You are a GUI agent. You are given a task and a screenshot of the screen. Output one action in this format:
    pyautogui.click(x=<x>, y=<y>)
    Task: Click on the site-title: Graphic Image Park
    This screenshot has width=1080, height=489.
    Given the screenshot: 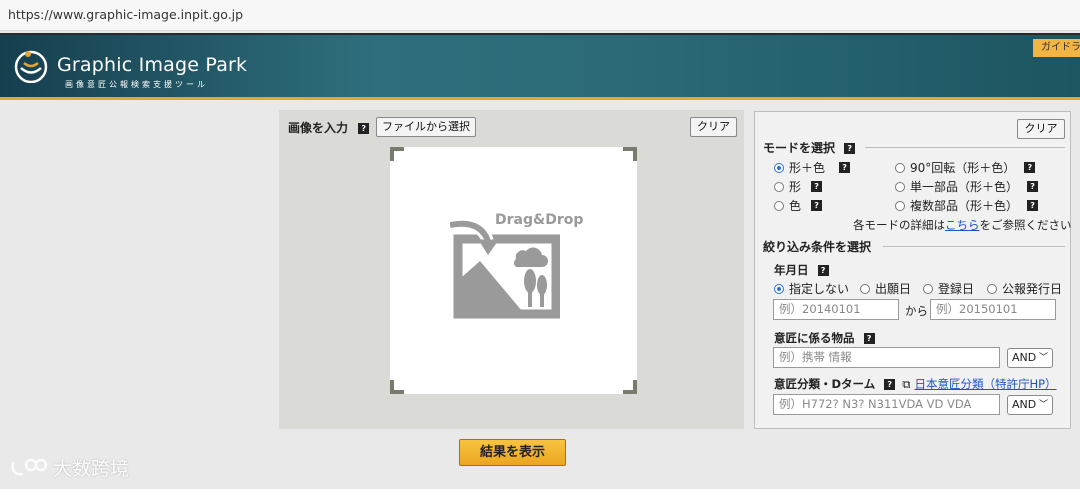 What is the action you would take?
    pyautogui.click(x=152, y=65)
    